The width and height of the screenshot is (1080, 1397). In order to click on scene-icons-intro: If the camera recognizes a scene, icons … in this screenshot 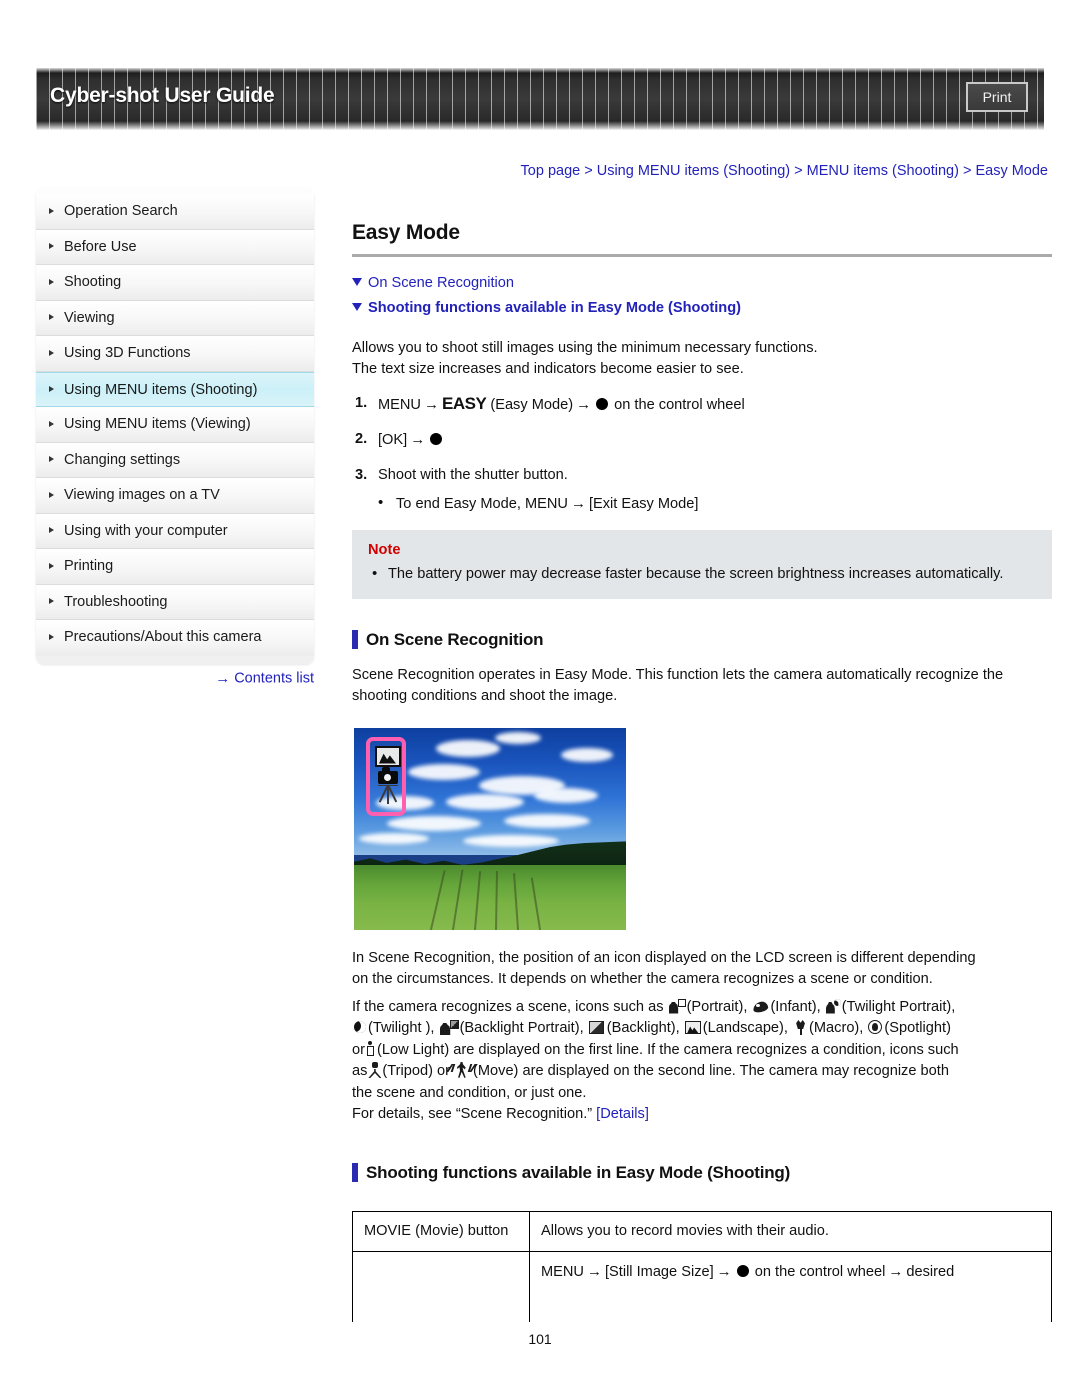, I will do `click(508, 1006)`.